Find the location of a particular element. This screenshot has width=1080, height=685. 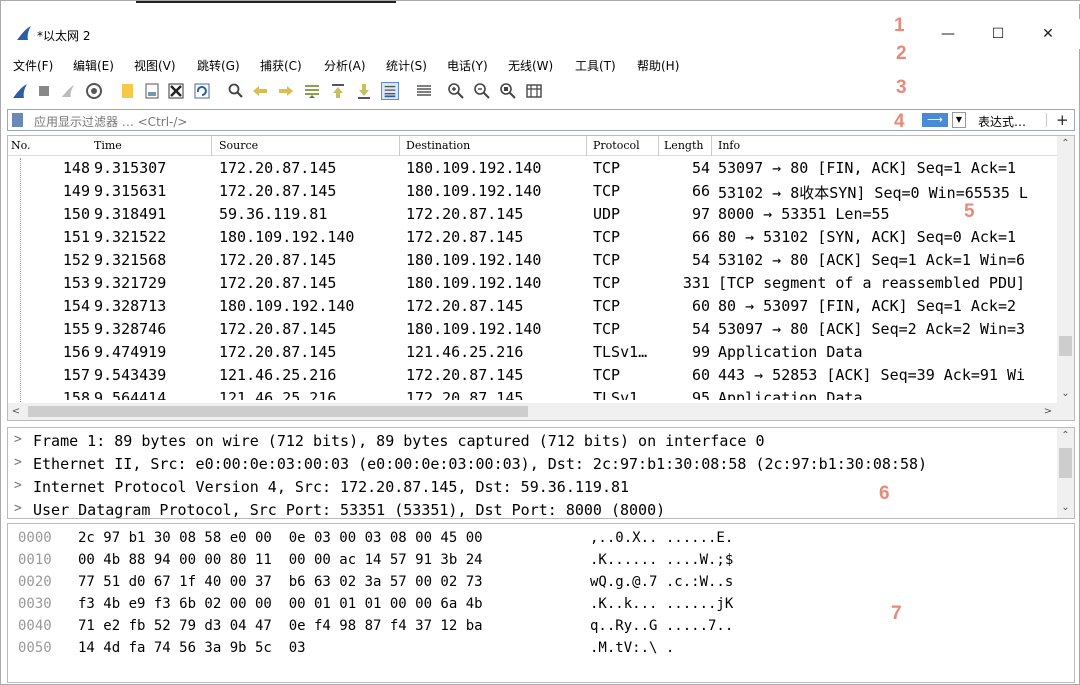

restart-capture-icon is located at coordinates (68, 91).